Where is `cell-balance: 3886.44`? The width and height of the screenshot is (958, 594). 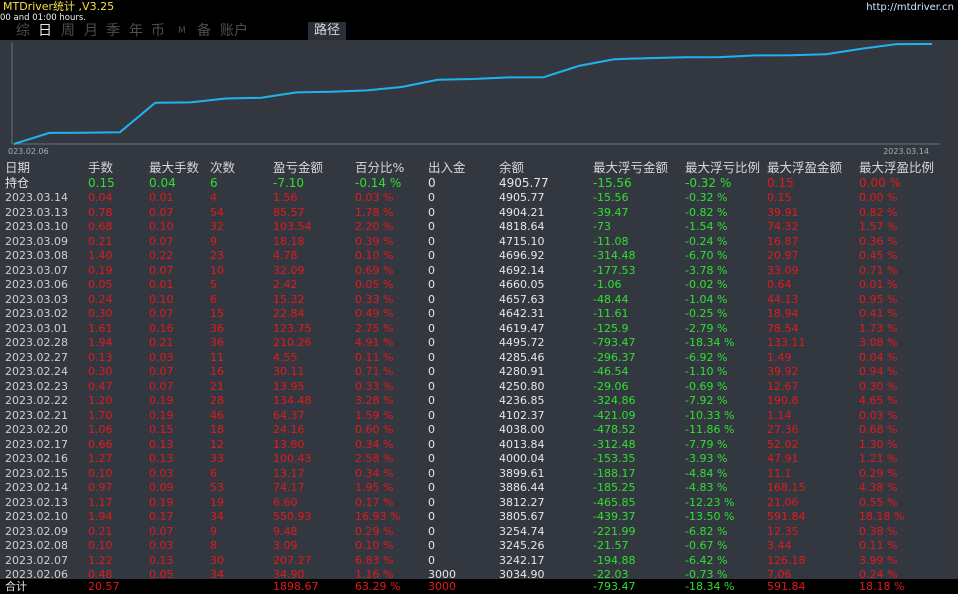
cell-balance: 3886.44 is located at coordinates (522, 487).